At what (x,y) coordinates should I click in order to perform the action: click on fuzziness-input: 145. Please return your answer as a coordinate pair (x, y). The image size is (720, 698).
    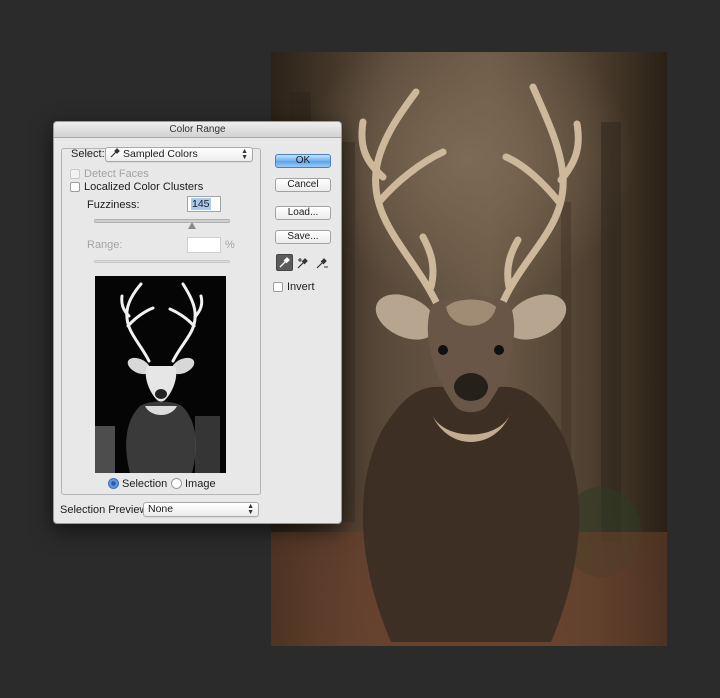
    Looking at the image, I should click on (204, 204).